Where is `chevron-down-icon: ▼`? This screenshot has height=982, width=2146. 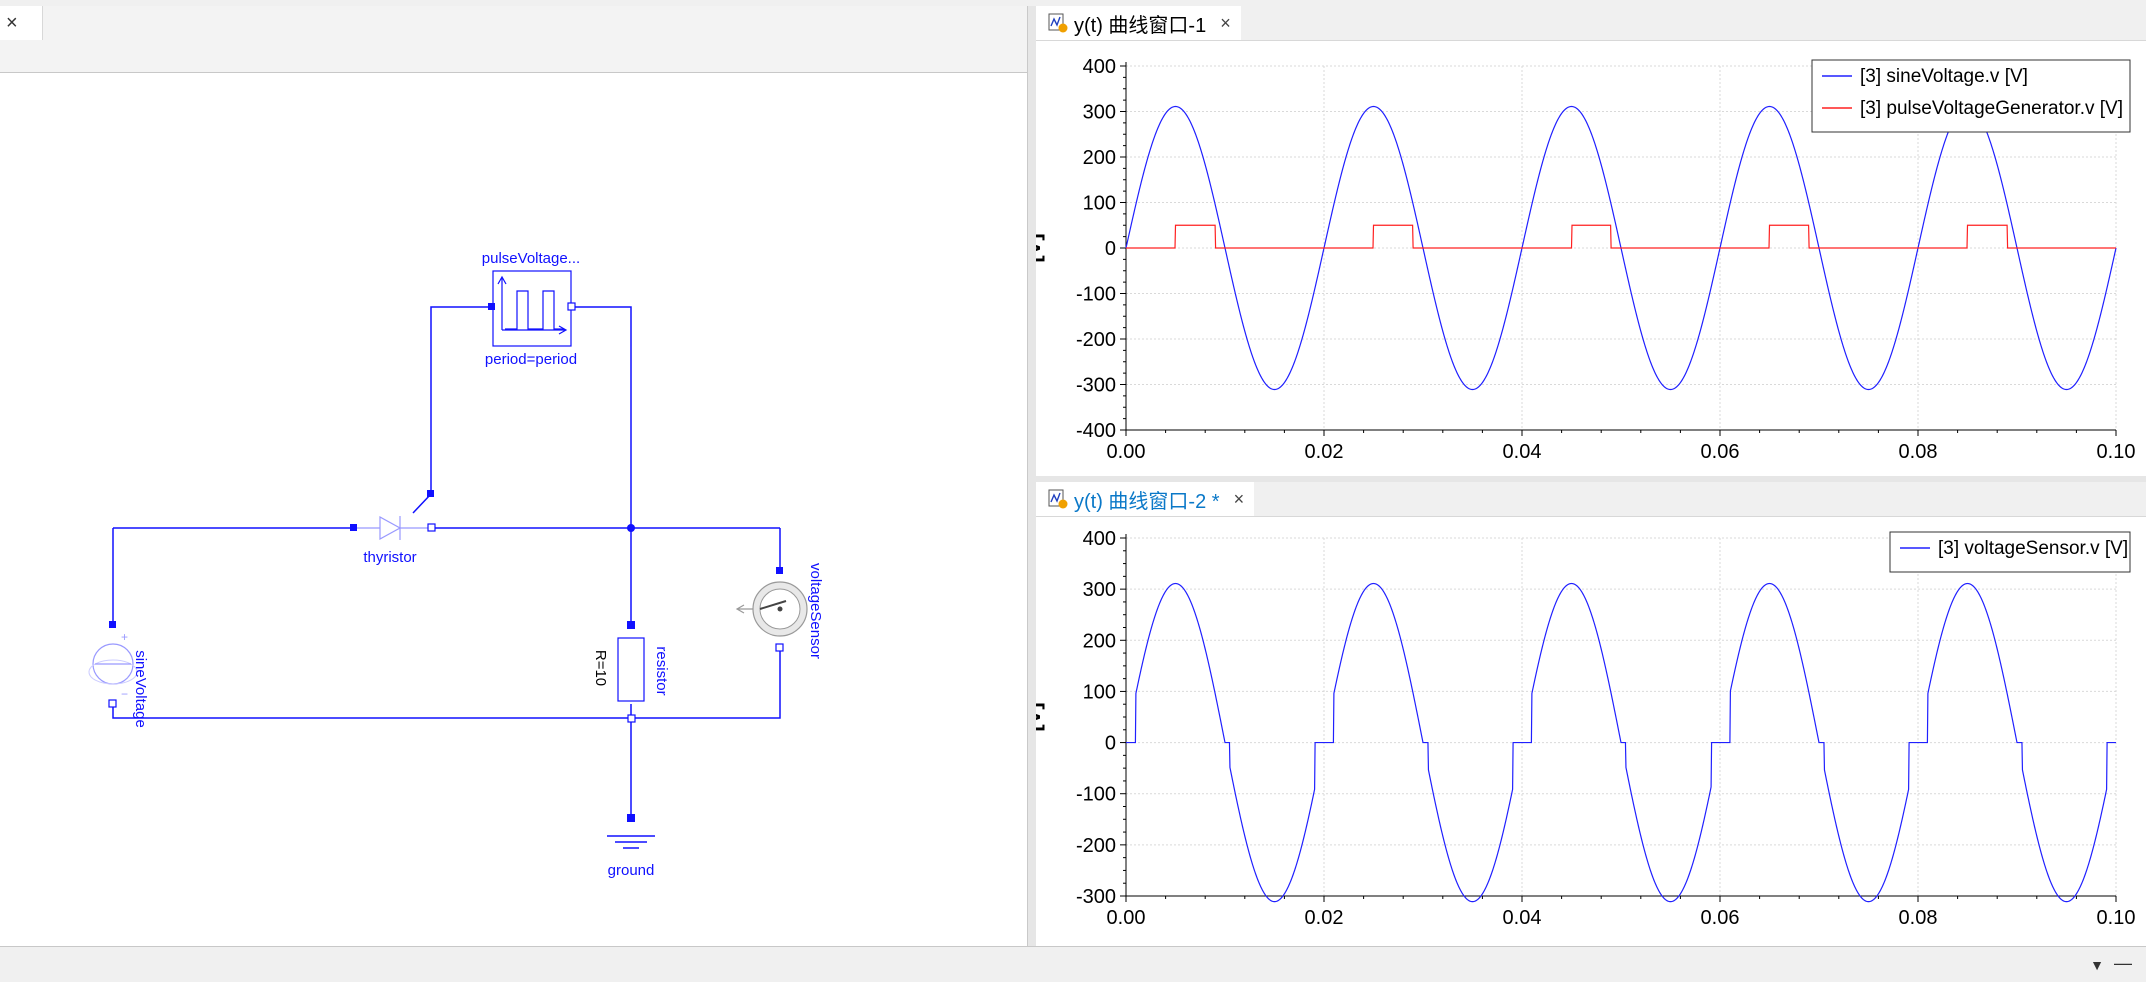 chevron-down-icon: ▼ is located at coordinates (2097, 965).